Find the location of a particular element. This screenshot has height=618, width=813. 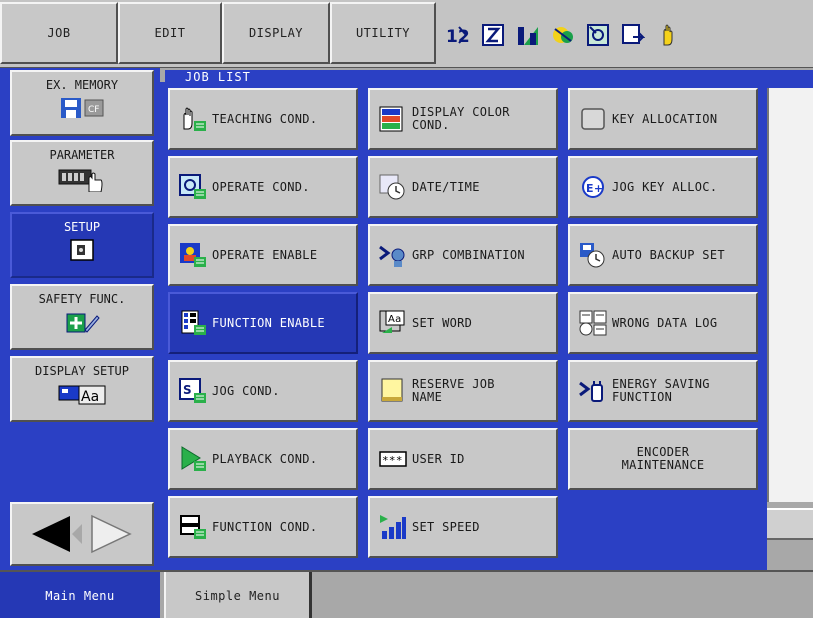

setup-playback-cond: PLAYBACK COND. is located at coordinates (263, 459).